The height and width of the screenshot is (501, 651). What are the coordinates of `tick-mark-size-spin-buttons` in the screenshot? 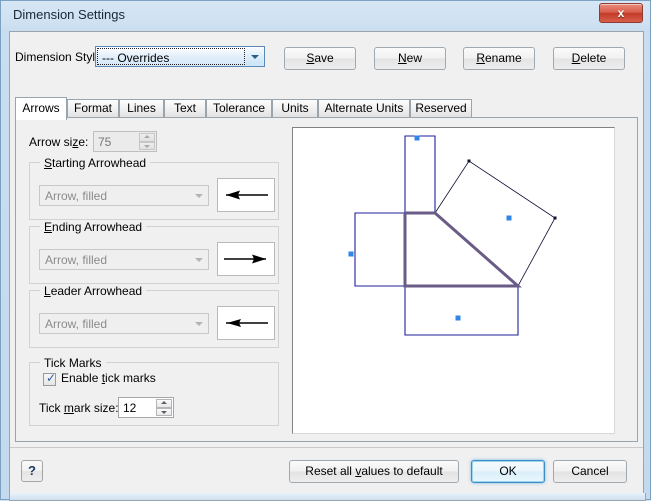 It's located at (164, 407).